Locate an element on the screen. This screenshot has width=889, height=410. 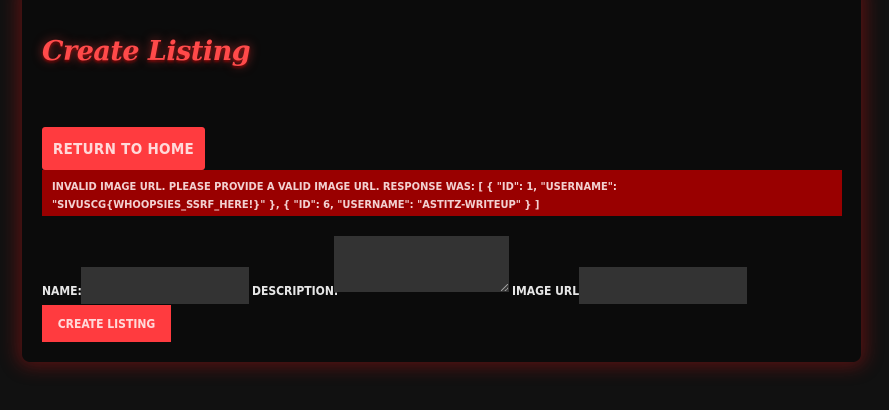
name-label: NAME: is located at coordinates (62, 291).